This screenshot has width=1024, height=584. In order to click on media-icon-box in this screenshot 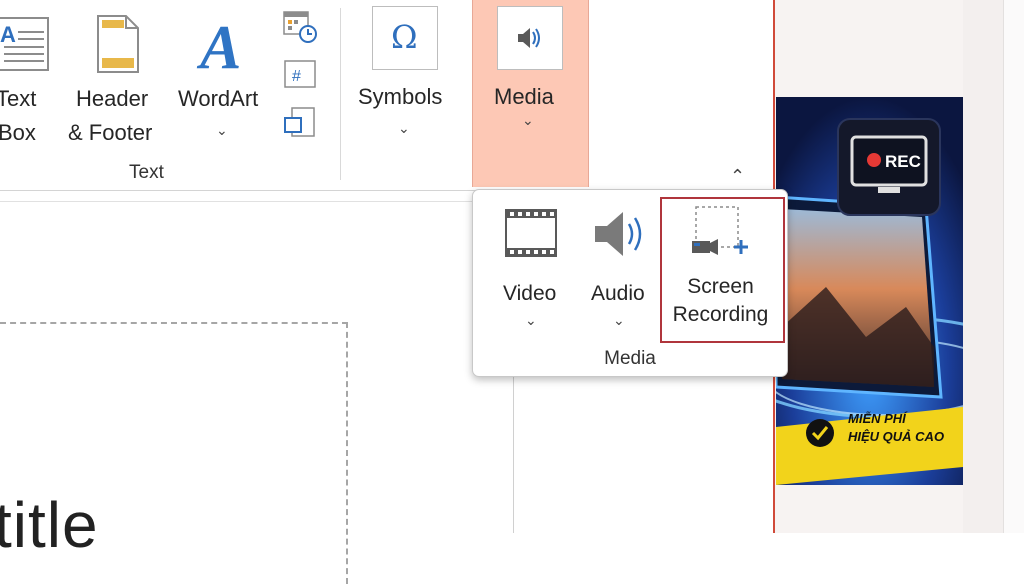, I will do `click(530, 38)`.